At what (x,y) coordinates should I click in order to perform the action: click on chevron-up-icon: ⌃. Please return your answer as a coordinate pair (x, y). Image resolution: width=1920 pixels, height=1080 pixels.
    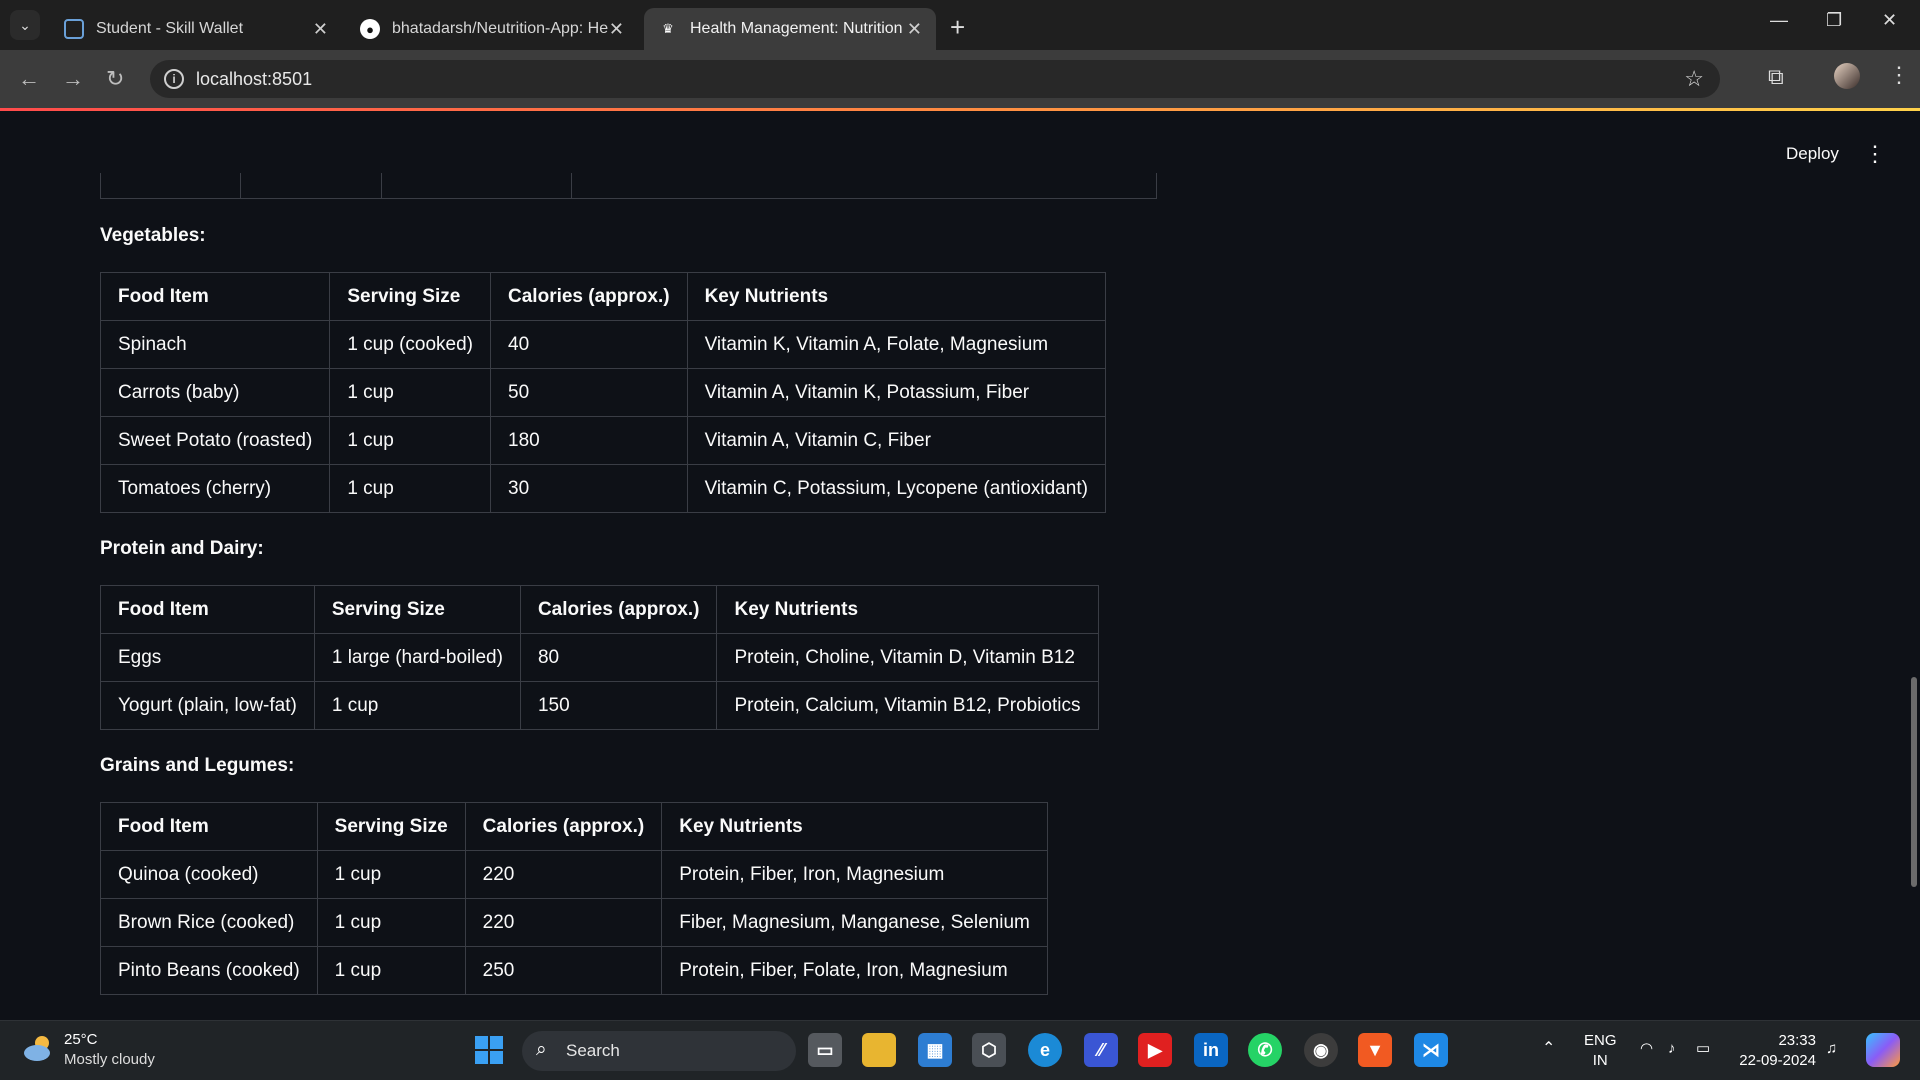
    Looking at the image, I should click on (1548, 1049).